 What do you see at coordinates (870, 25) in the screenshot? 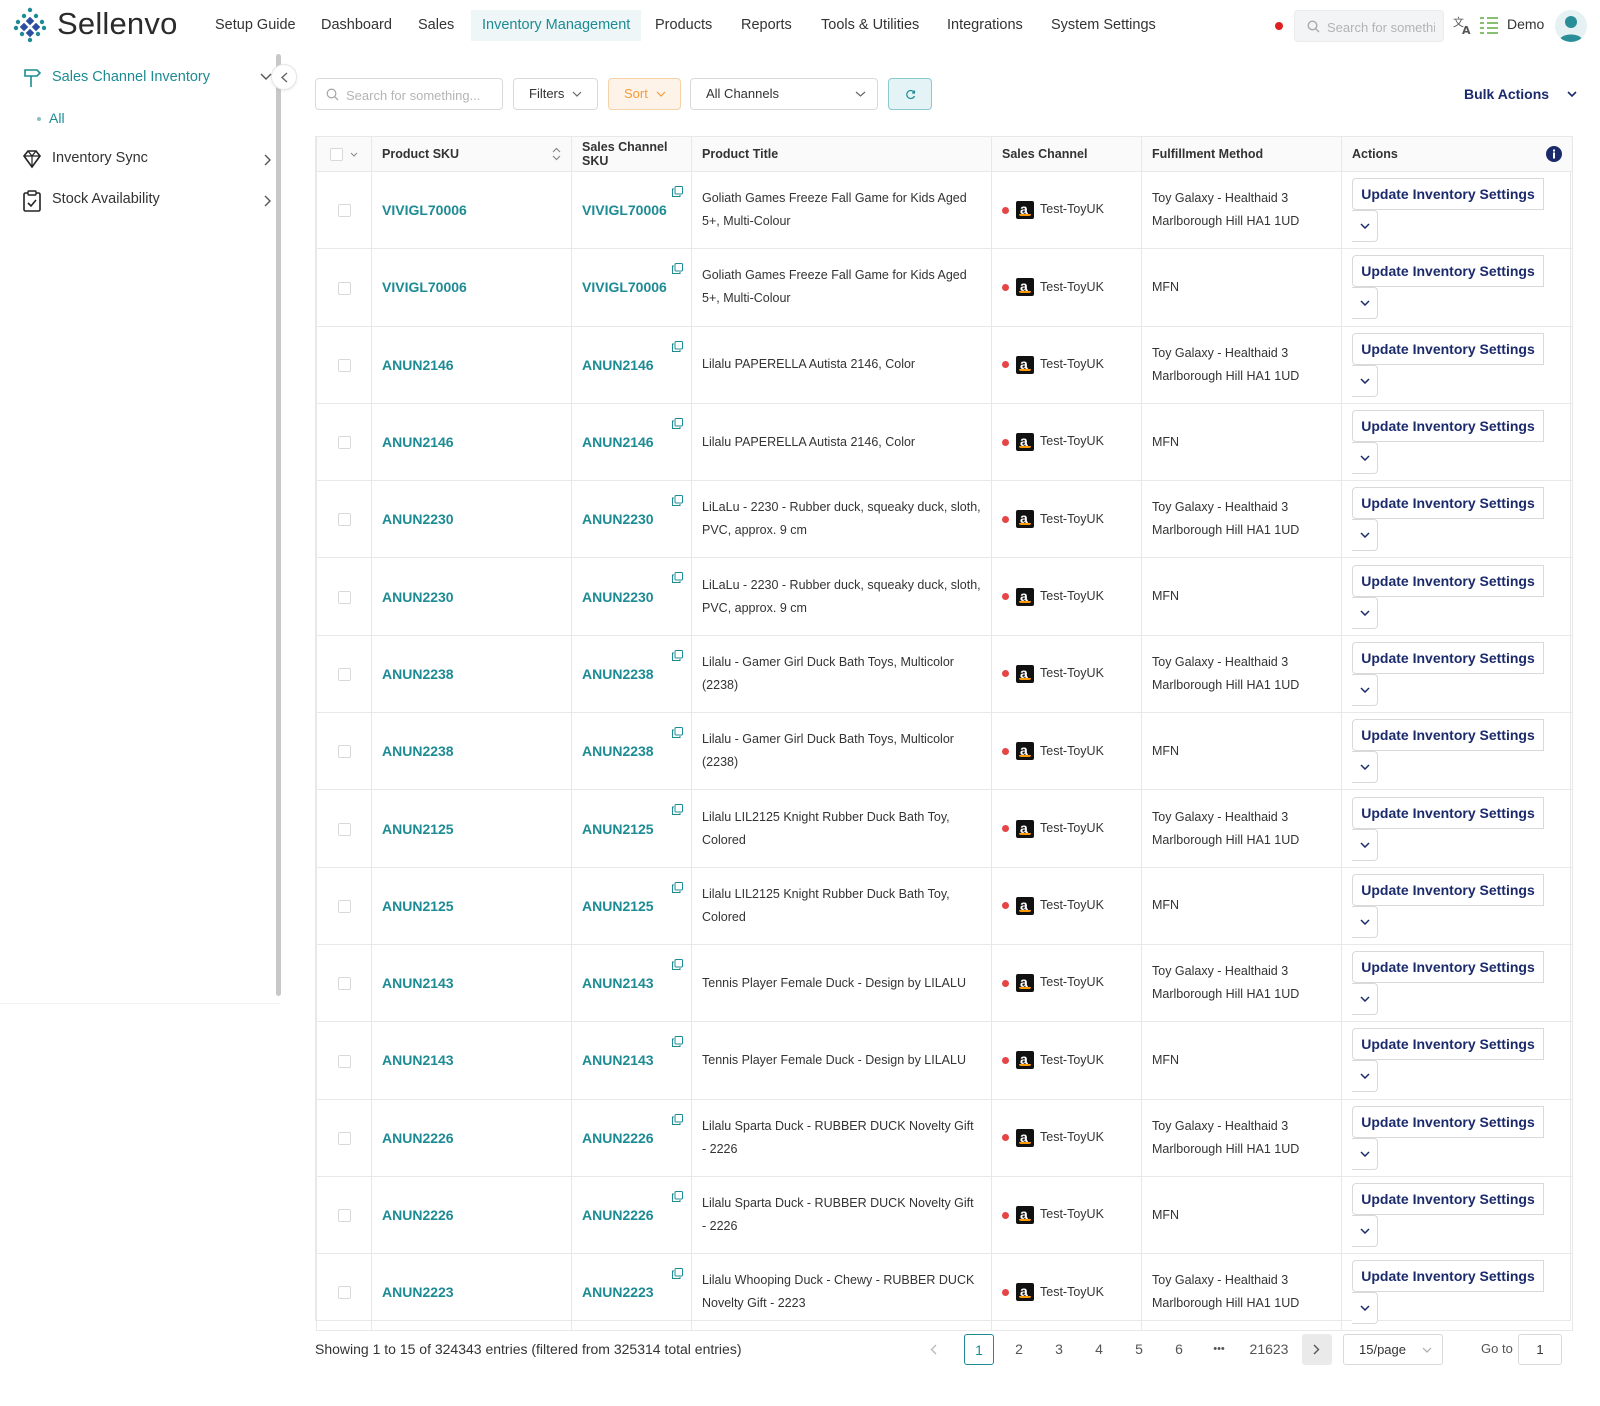
I see `nav-tools-utilities: Tools & Utilities` at bounding box center [870, 25].